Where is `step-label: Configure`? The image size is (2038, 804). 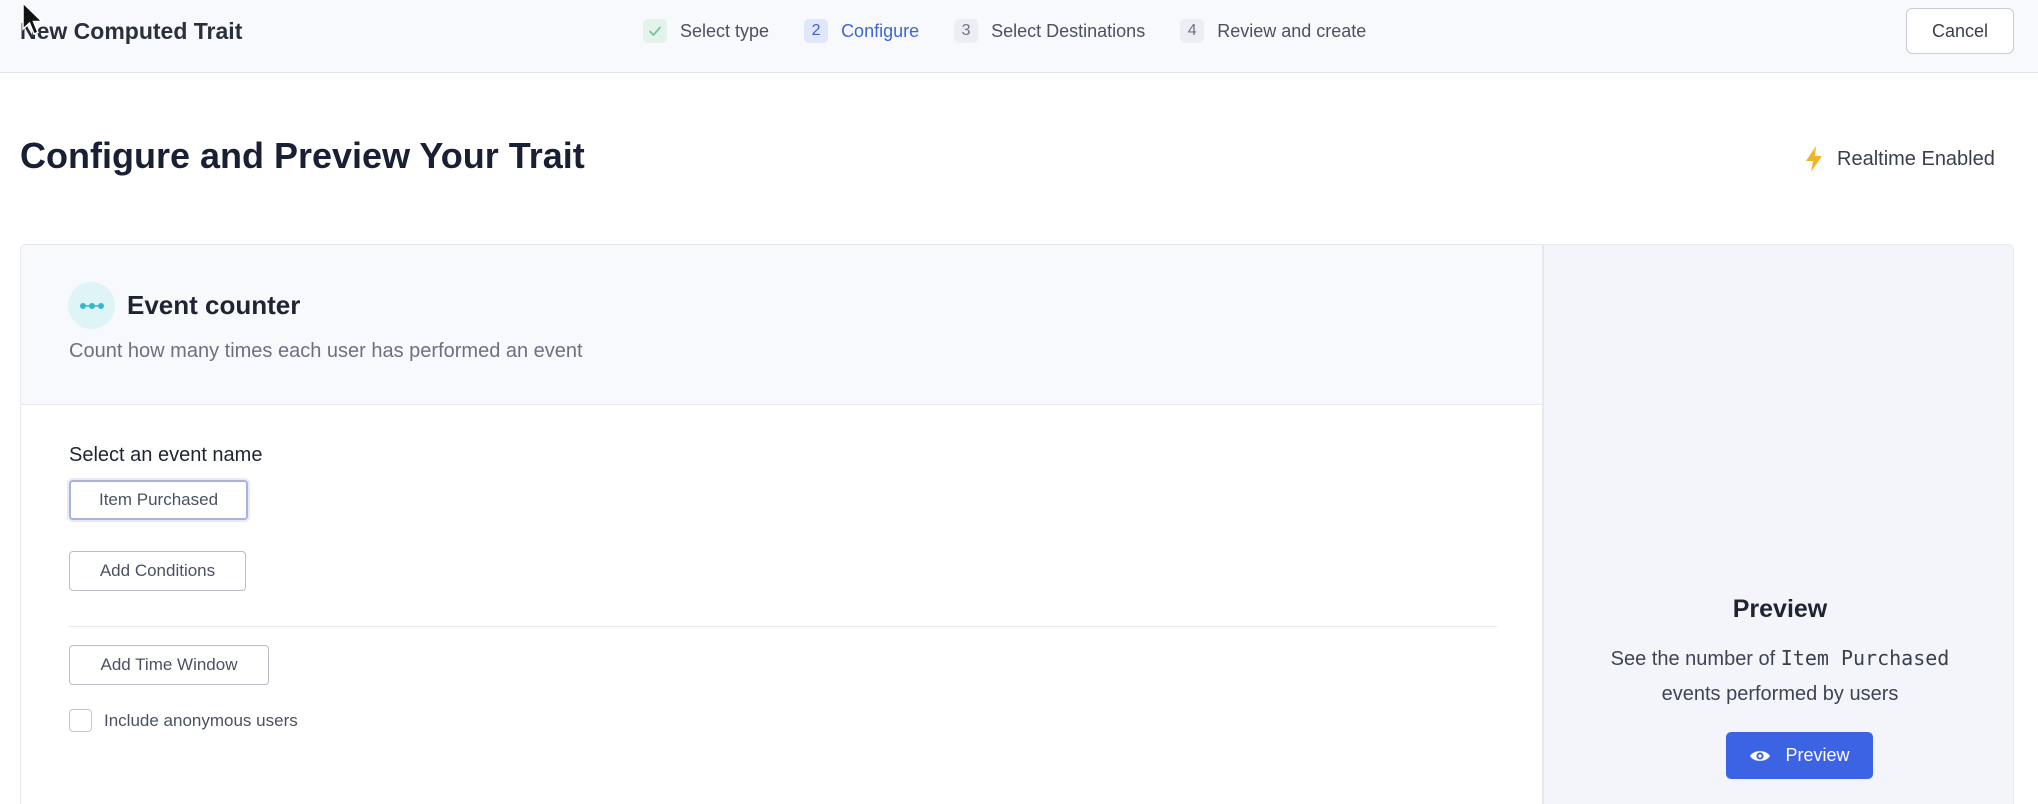 step-label: Configure is located at coordinates (880, 30).